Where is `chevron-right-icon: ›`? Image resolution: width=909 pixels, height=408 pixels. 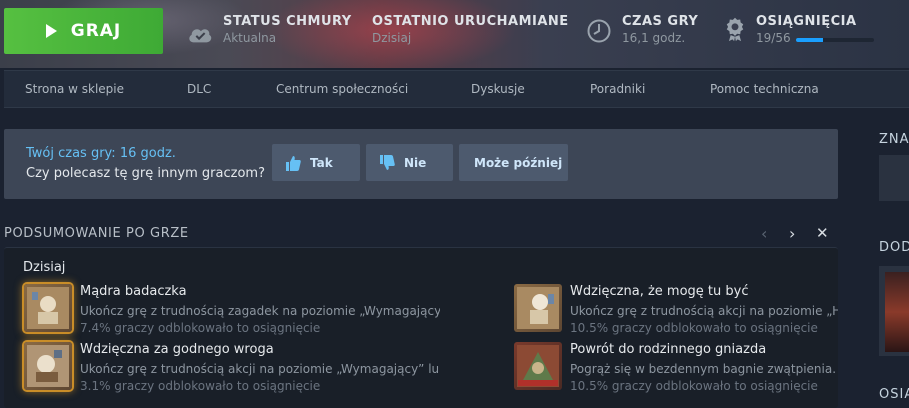 chevron-right-icon: › is located at coordinates (792, 233).